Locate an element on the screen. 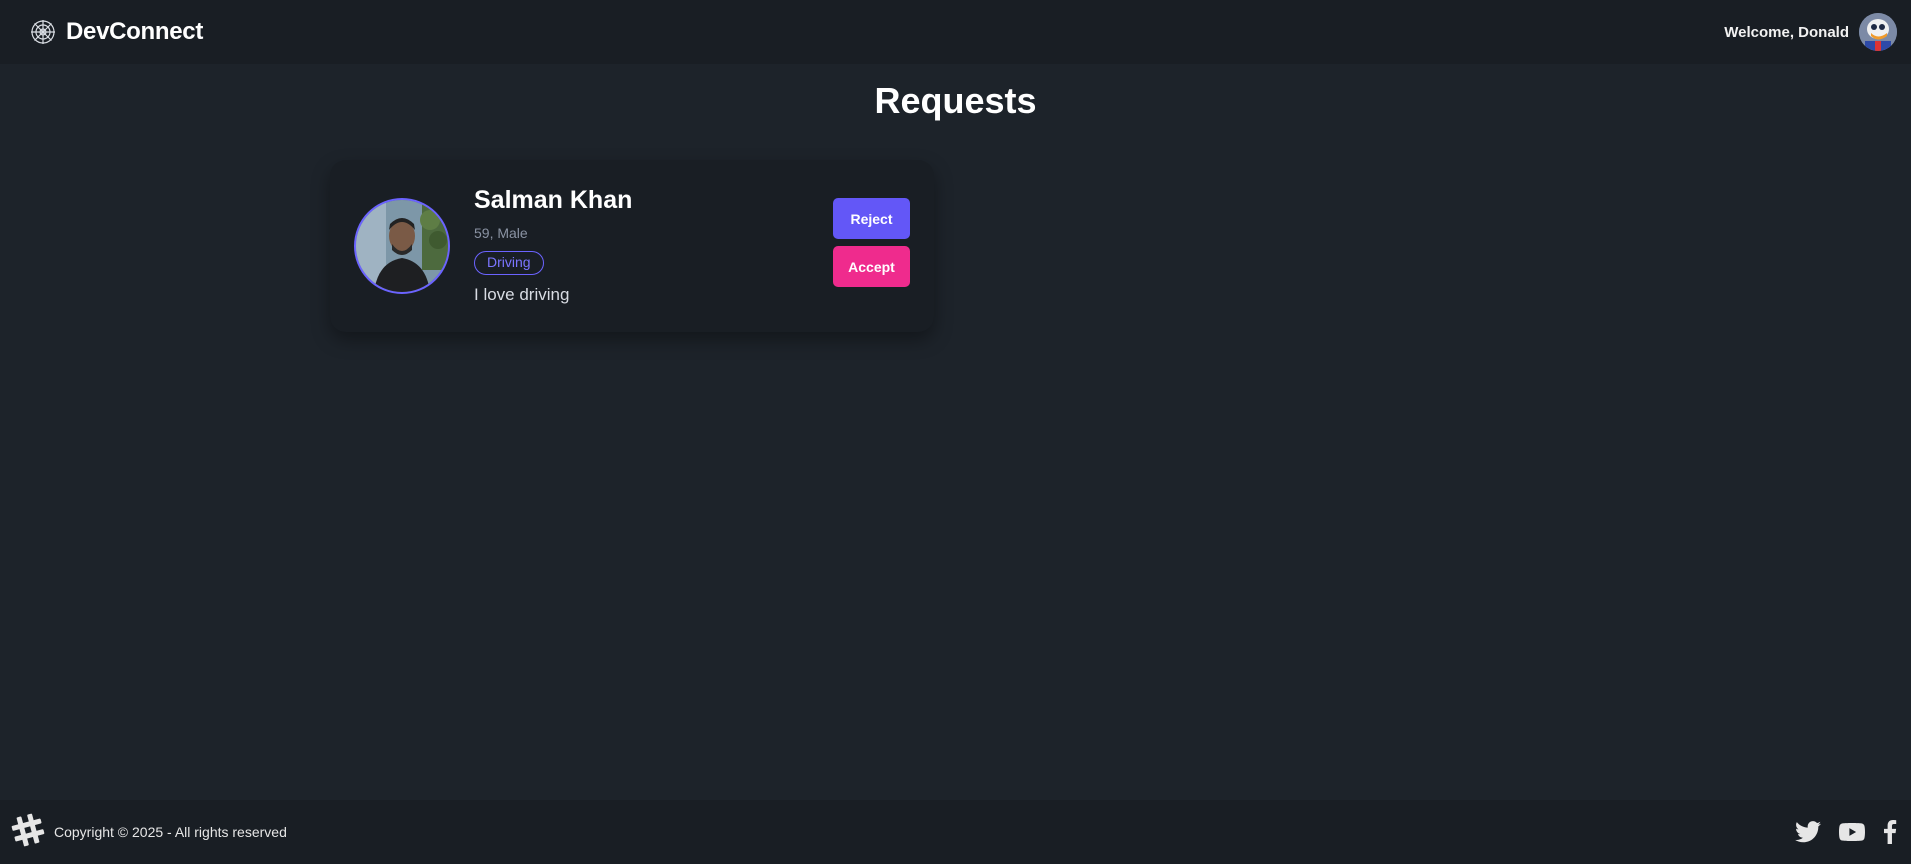 This screenshot has height=864, width=1911. user-menu: Welcome, Donald is located at coordinates (1810, 32).